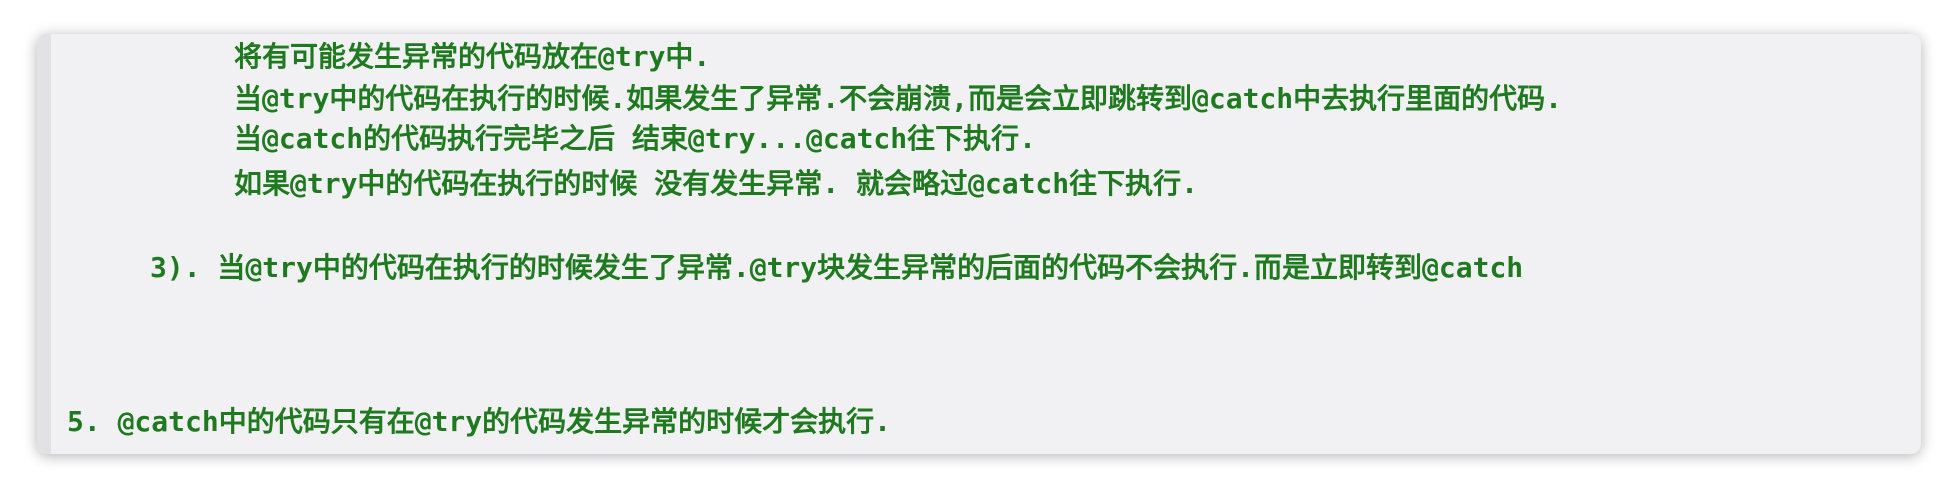 This screenshot has width=1958, height=488. Describe the element at coordinates (635, 138) in the screenshot. I see `code-line-3: 当@catch的代码执行完毕之后 结束@try...@catch往下执行.` at that location.